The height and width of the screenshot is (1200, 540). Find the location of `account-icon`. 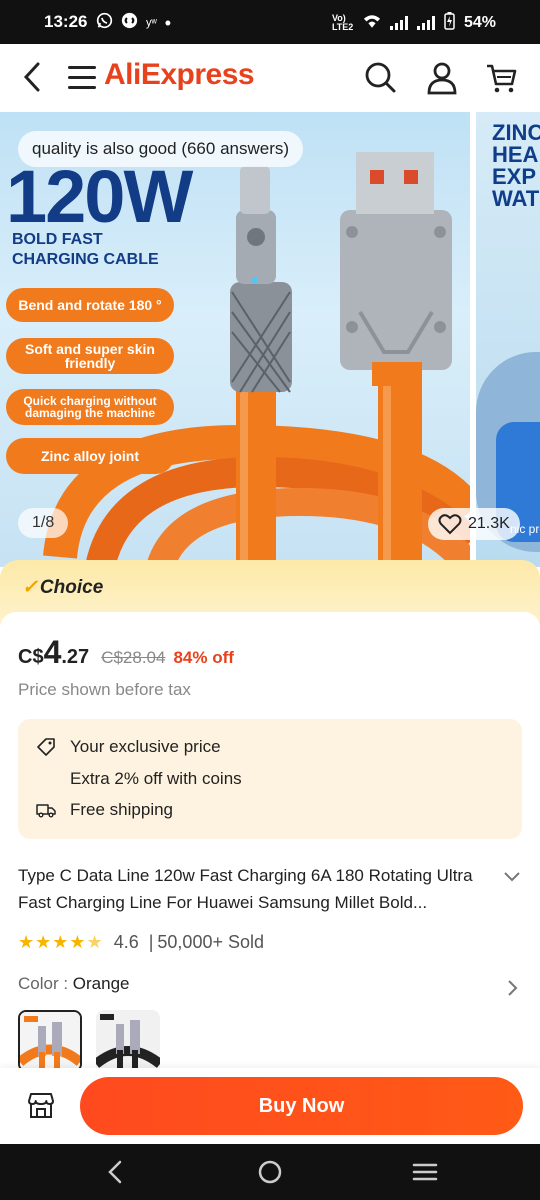

account-icon is located at coordinates (442, 78).